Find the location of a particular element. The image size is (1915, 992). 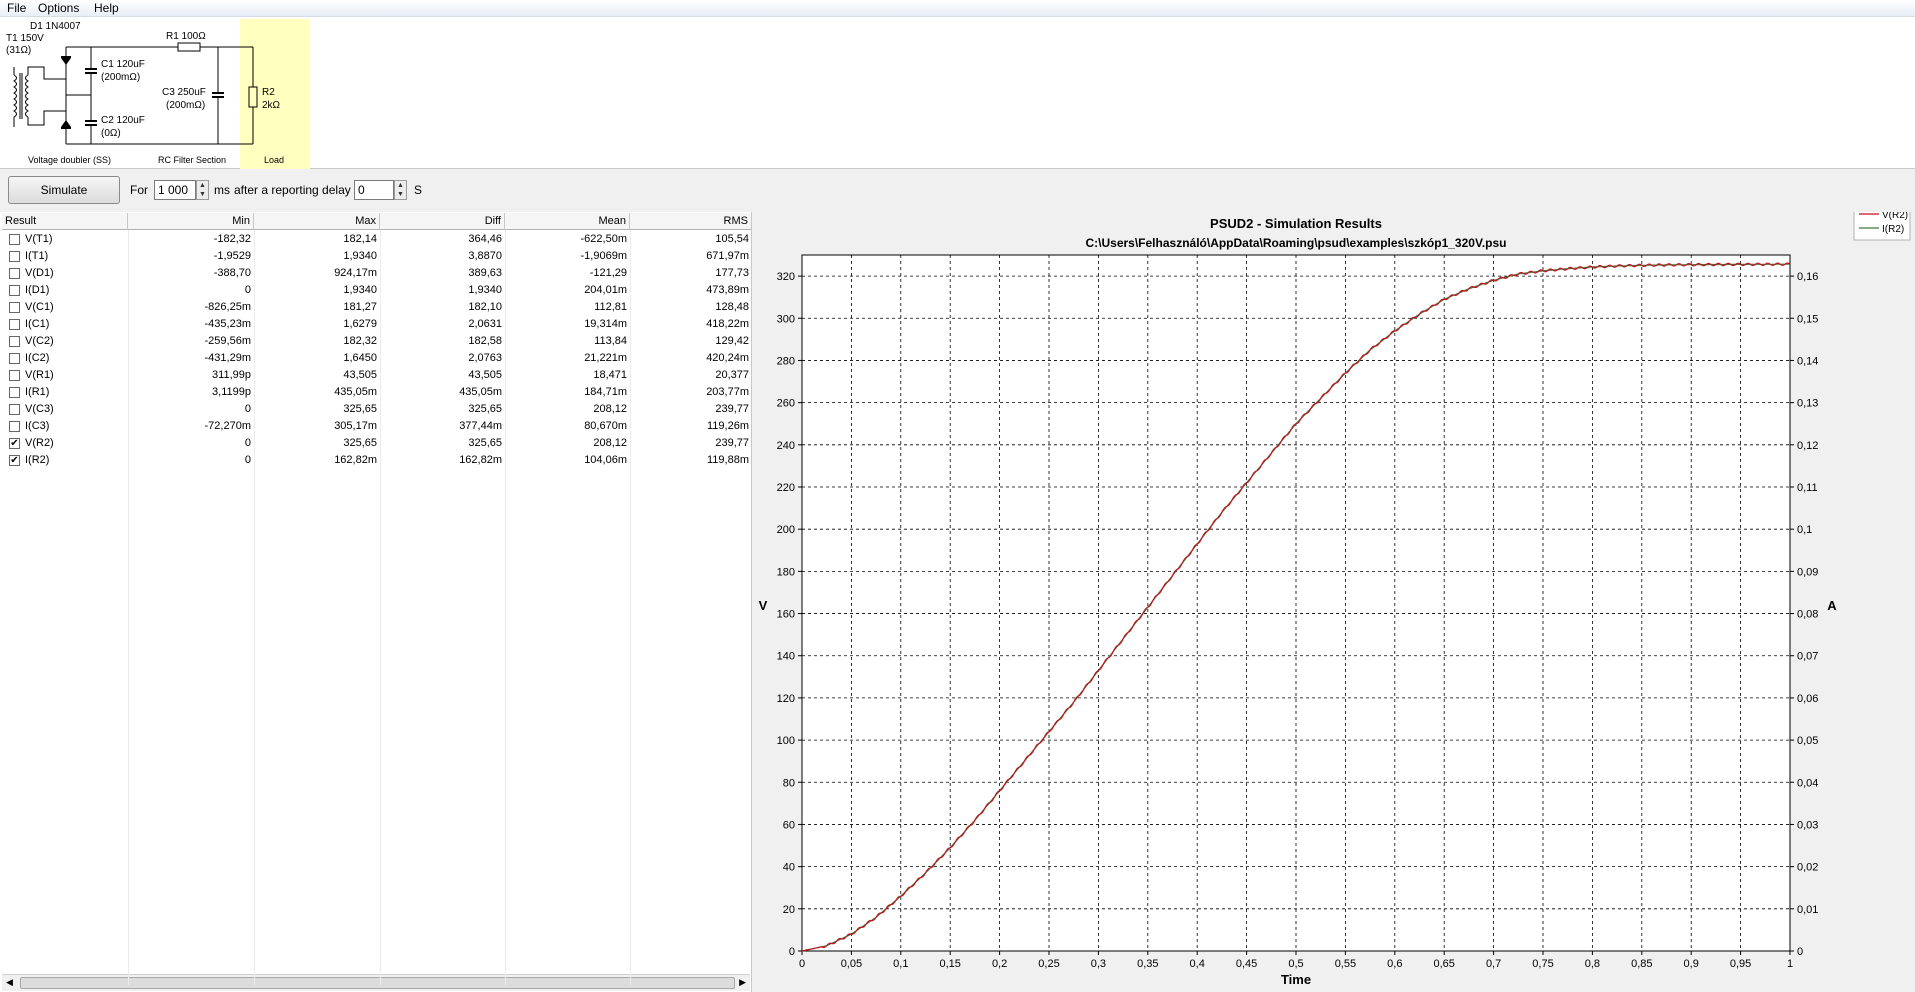

y2-tick-label: 0,06 is located at coordinates (1807, 699).